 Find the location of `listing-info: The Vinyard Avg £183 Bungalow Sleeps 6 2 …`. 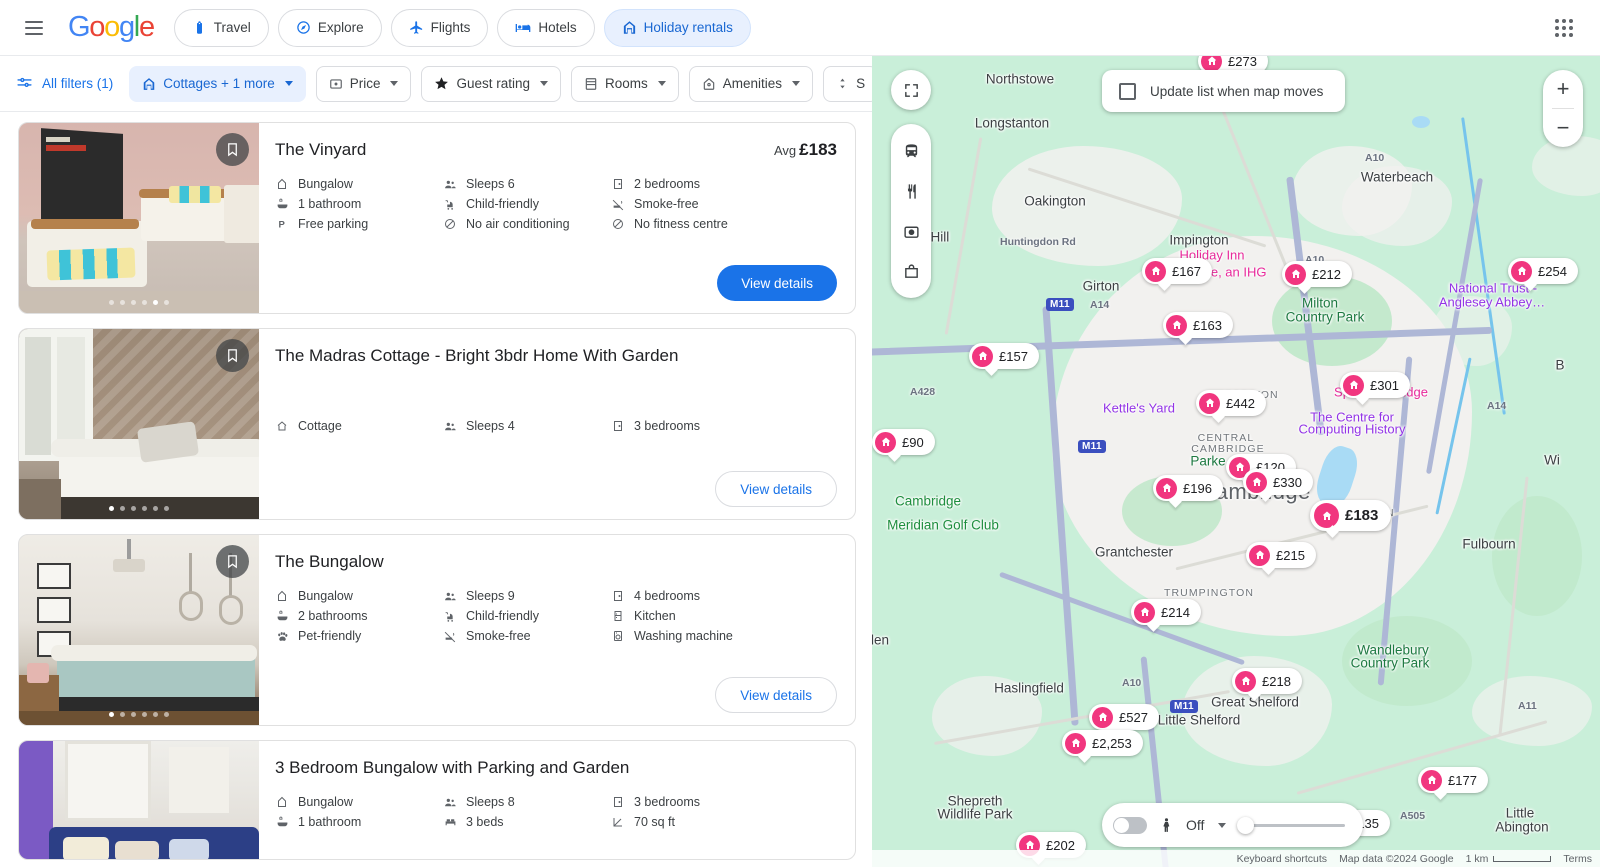

listing-info: The Vinyard Avg £183 Bungalow Sleeps 6 2 … is located at coordinates (557, 218).